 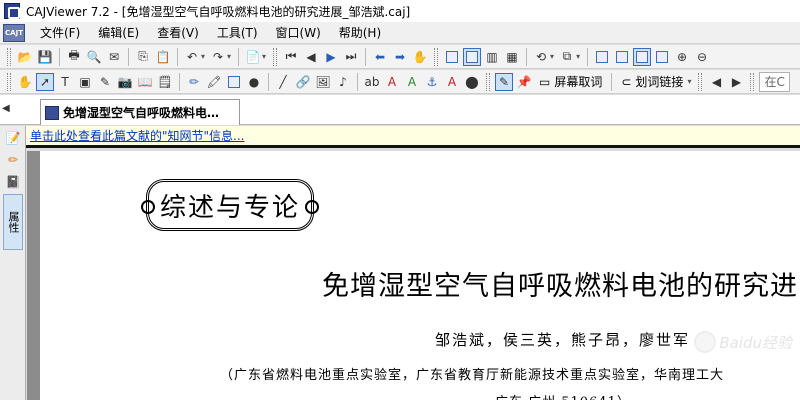 What do you see at coordinates (229, 56) in the screenshot?
I see `redo-dropdown-icon: ▾` at bounding box center [229, 56].